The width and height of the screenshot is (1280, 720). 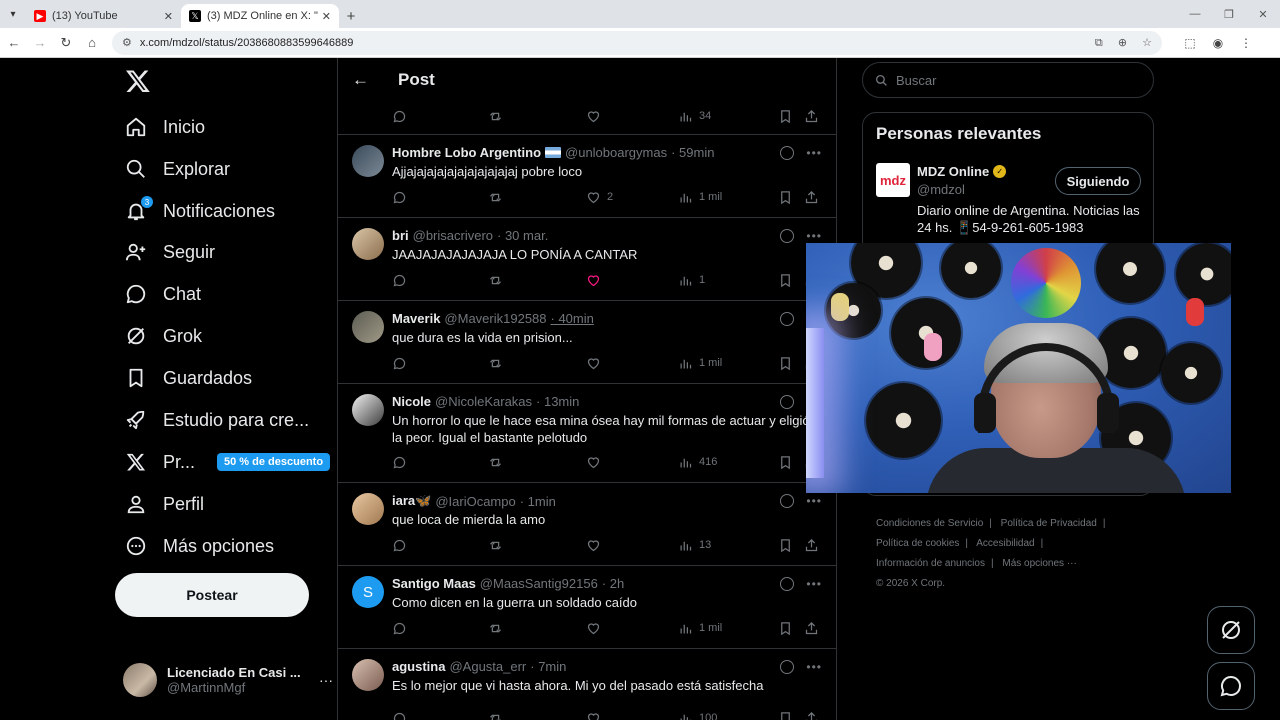 I want to click on grok-float-button, so click(x=1231, y=630).